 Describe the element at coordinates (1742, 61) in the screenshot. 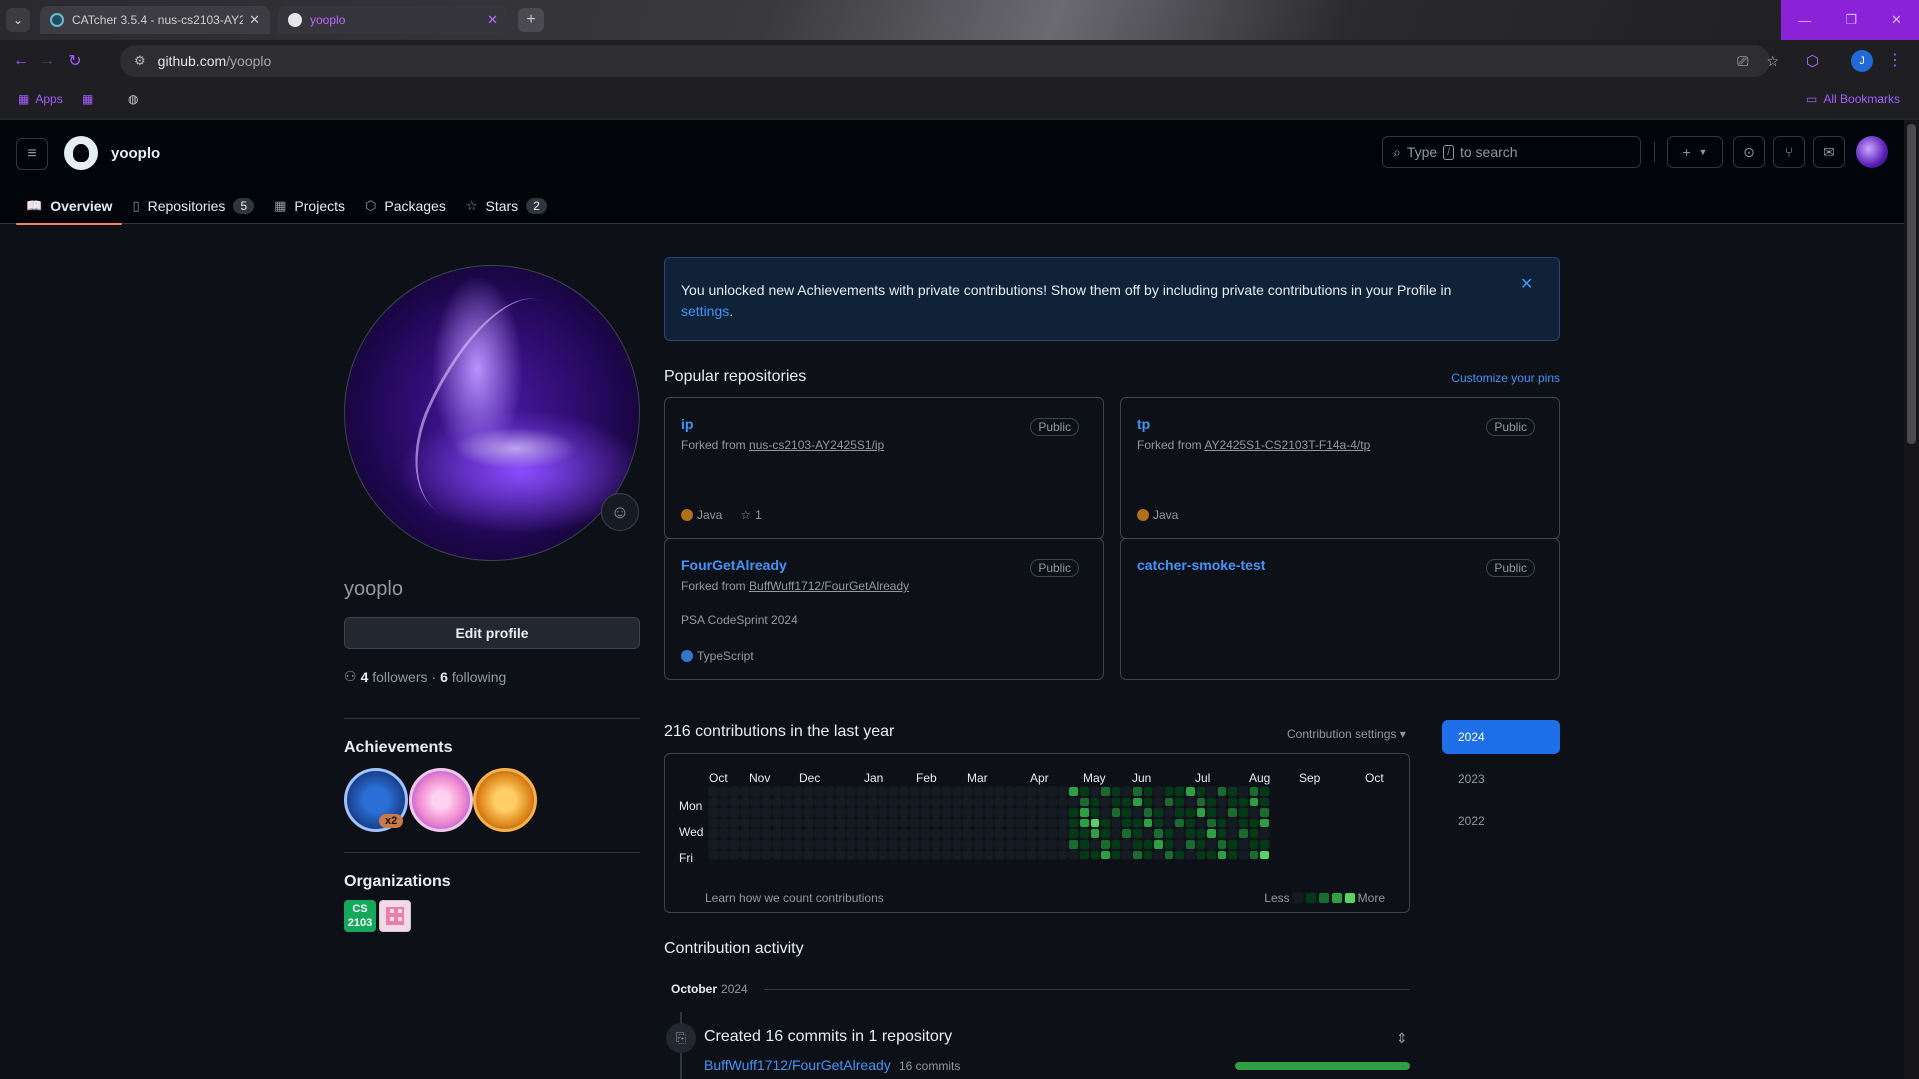

I see `install-app-icon: ⎚` at that location.